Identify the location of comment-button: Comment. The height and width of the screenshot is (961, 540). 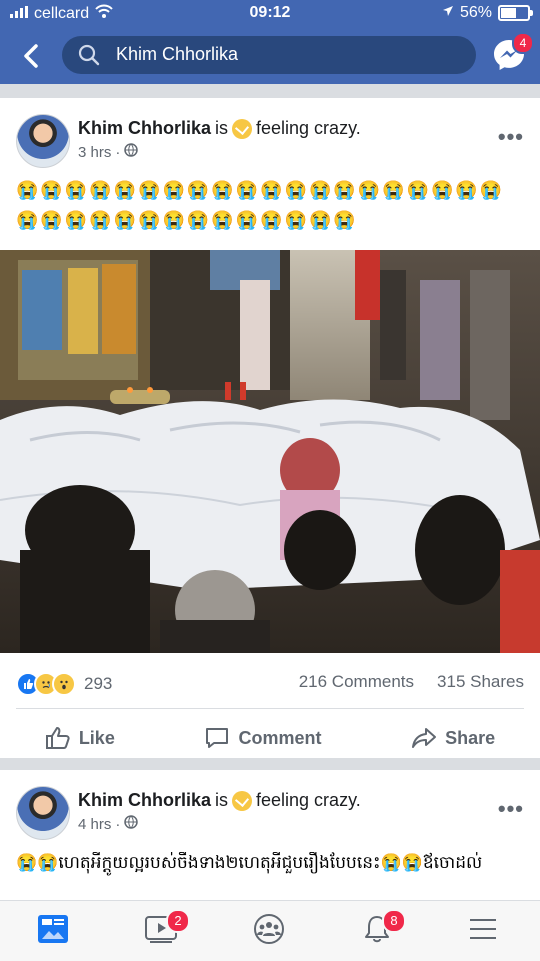
(263, 738).